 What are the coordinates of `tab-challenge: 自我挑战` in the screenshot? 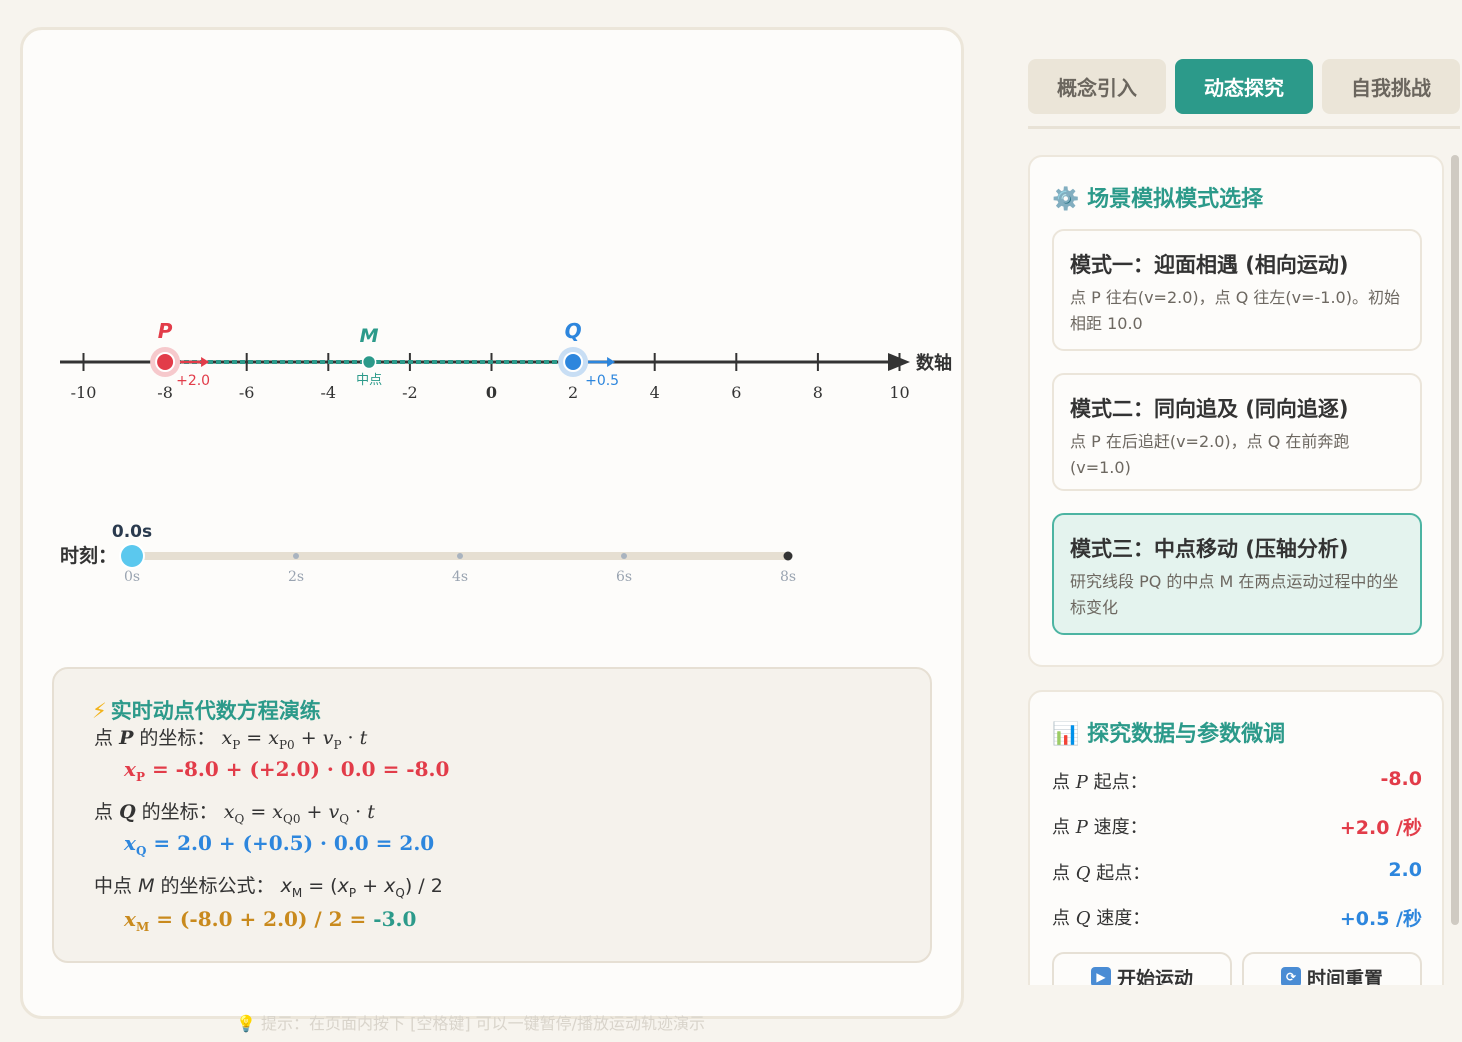 It's located at (1391, 86).